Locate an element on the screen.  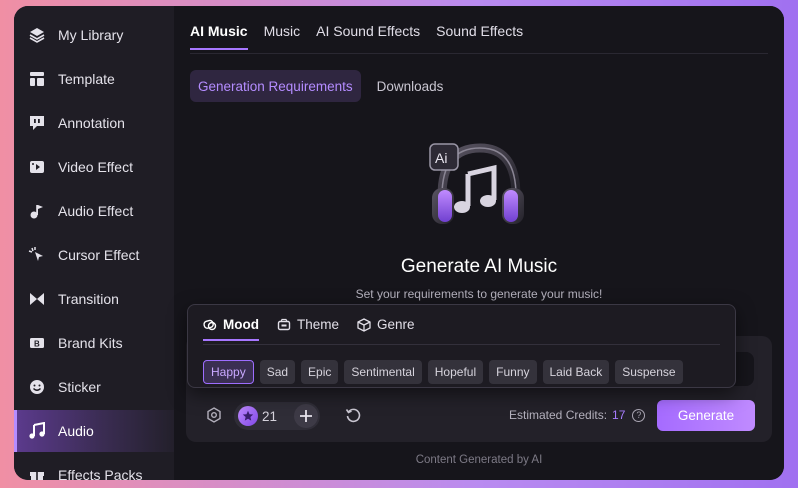
tab-sound-effects: Sound Effects is located at coordinates (479, 35).